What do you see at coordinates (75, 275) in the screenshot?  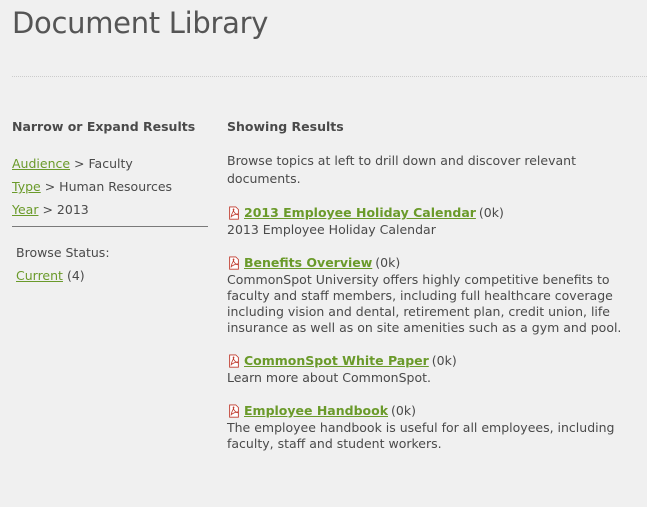 I see `browse-status-count: (4)` at bounding box center [75, 275].